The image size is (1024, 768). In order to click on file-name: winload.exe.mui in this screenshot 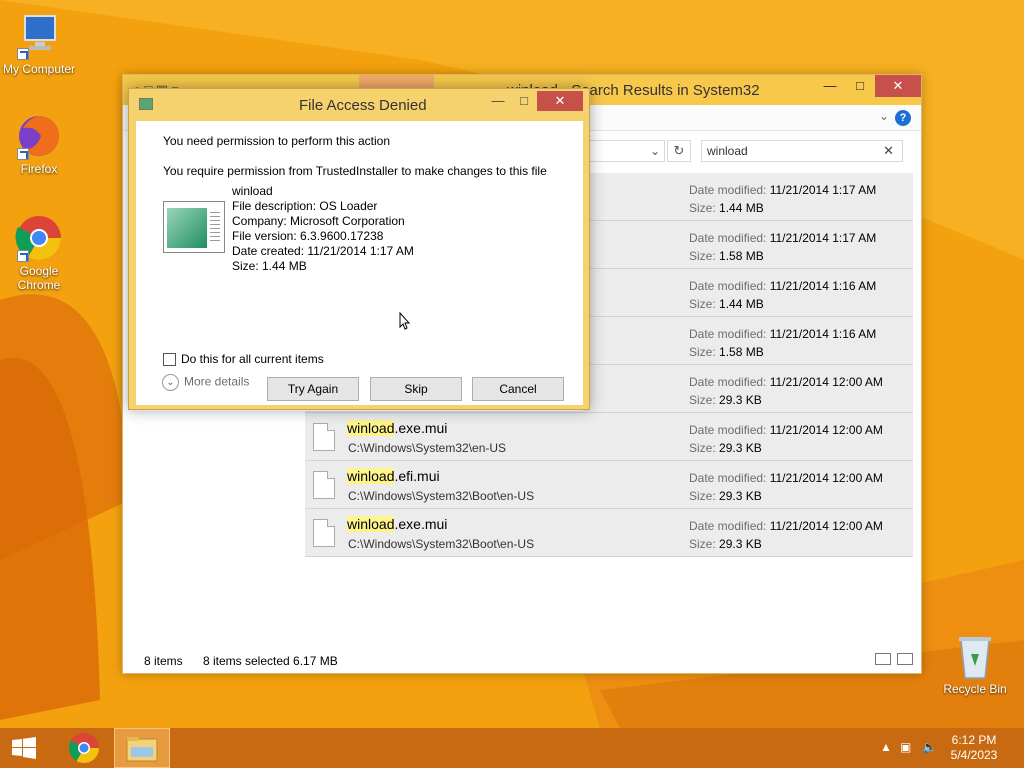, I will do `click(397, 428)`.